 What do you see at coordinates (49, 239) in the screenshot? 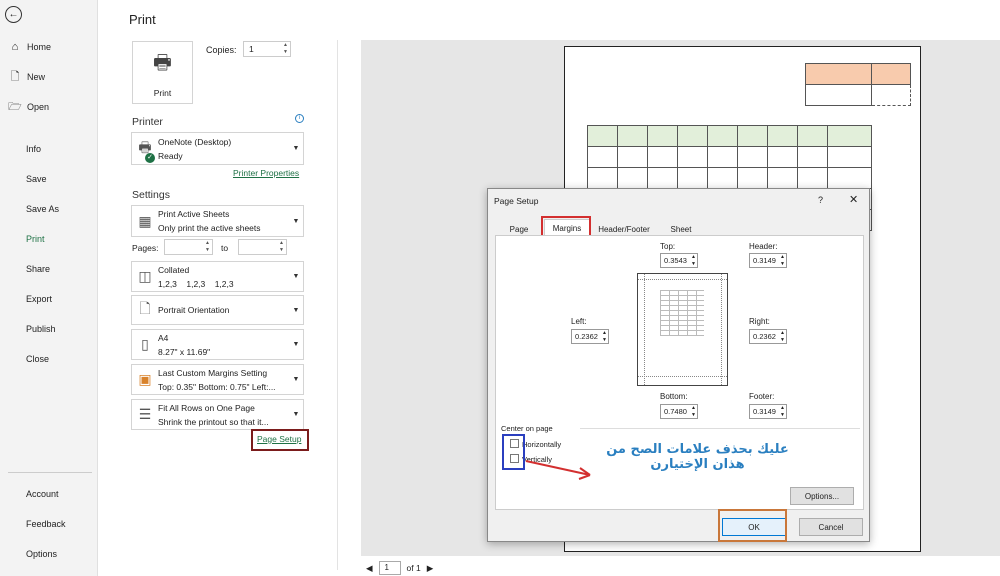
I see `nav-print: Print` at bounding box center [49, 239].